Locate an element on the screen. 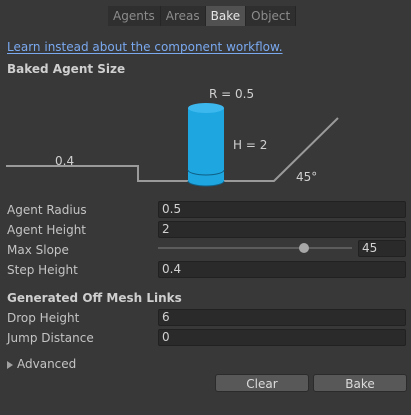  navigation-tabs: Agents Areas Bake Object is located at coordinates (202, 16).